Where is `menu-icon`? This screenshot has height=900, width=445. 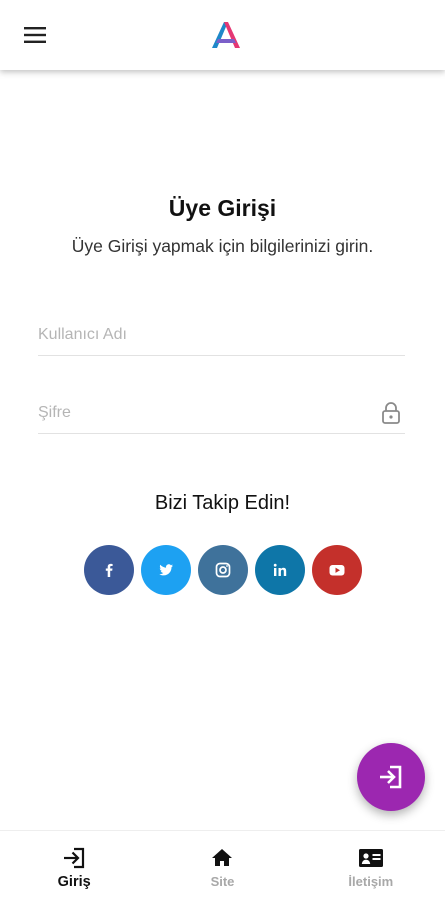 menu-icon is located at coordinates (35, 35).